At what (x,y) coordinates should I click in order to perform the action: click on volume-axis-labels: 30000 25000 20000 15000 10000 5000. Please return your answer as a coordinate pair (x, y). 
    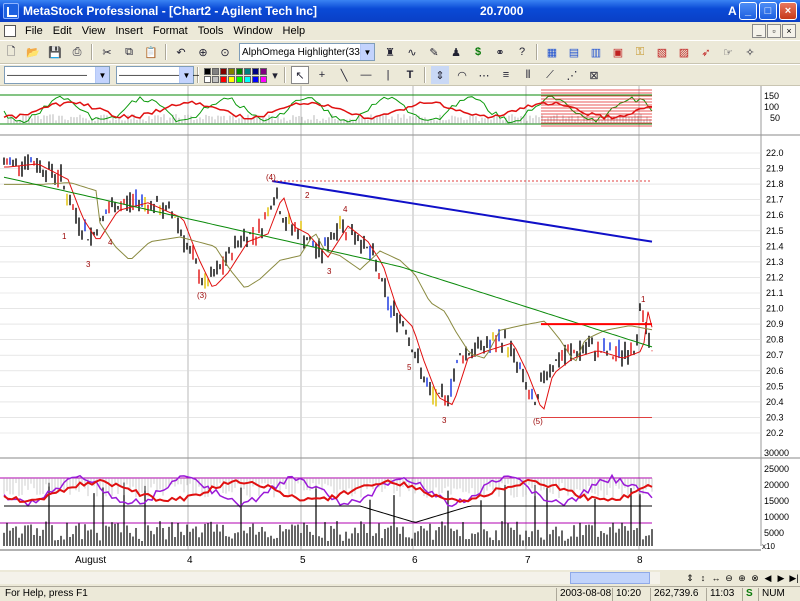
    Looking at the image, I should click on (776, 493).